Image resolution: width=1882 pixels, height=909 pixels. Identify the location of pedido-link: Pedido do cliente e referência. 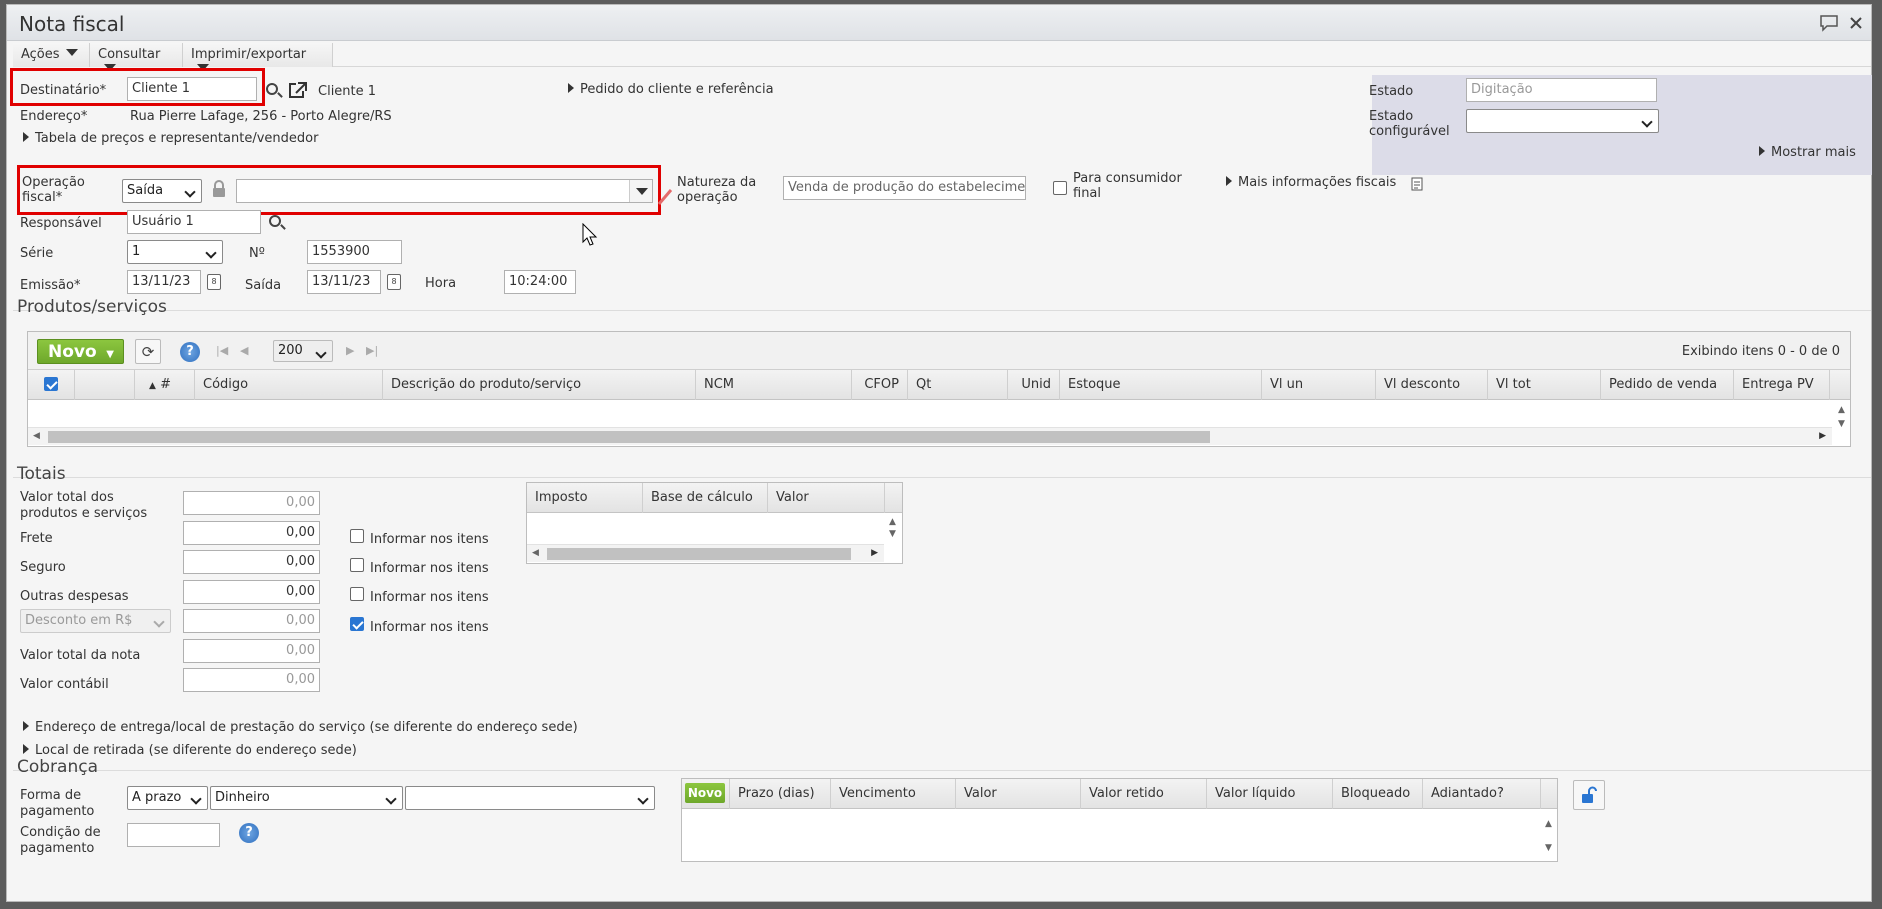
(671, 89).